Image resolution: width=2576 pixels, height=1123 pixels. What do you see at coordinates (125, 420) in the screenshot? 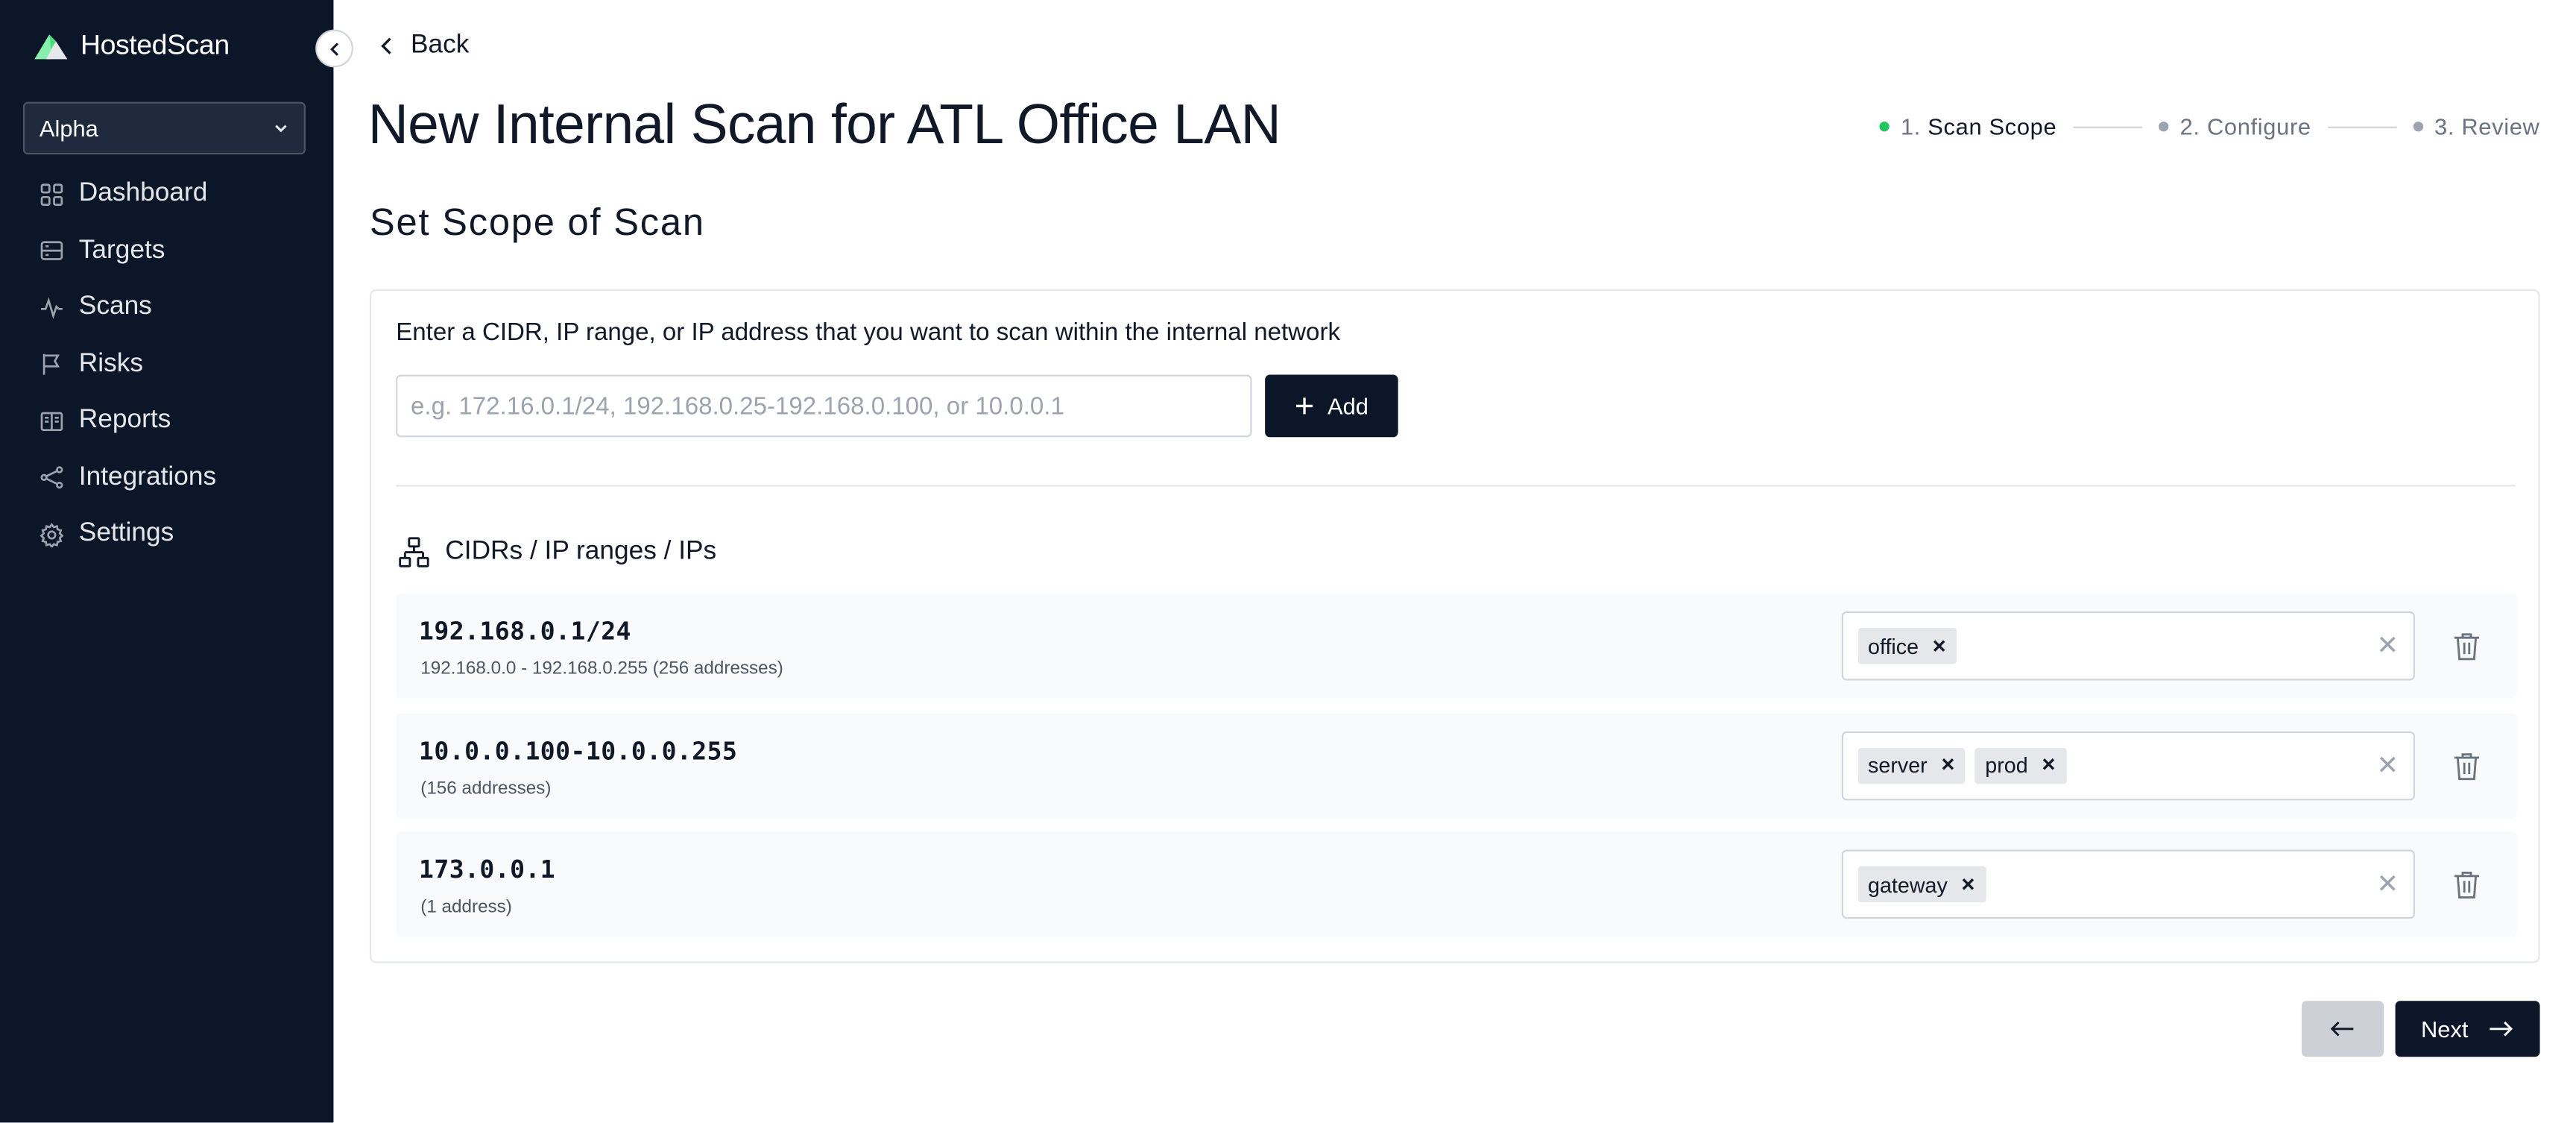
I see `sidebar-item-label: Reports` at bounding box center [125, 420].